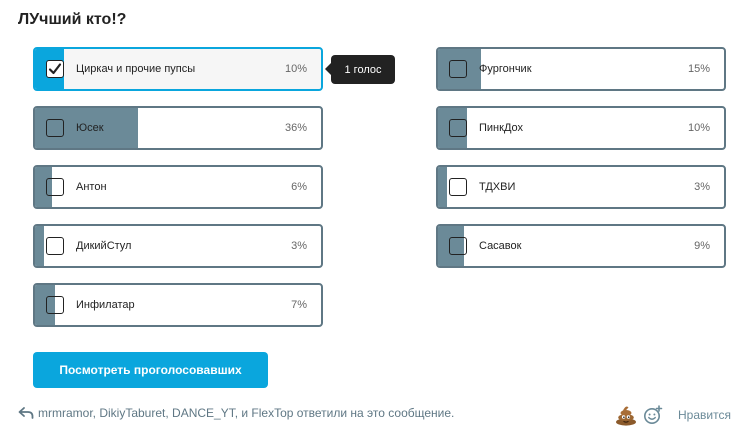 The height and width of the screenshot is (448, 743). I want to click on poll-option-label: Сасавок, so click(500, 246).